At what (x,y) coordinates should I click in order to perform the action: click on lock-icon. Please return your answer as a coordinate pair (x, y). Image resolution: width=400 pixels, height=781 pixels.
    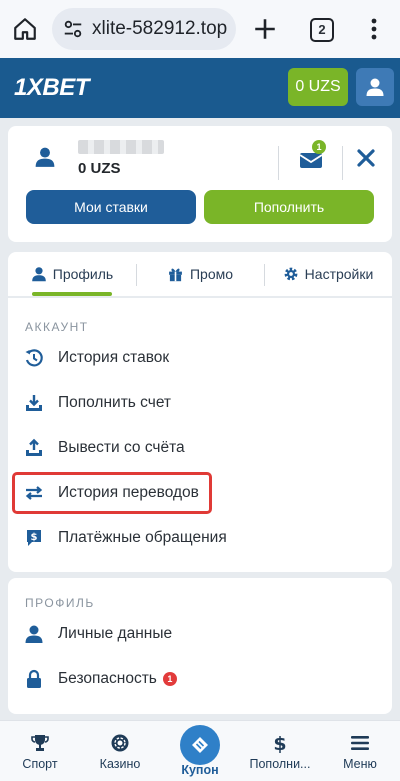
    Looking at the image, I should click on (34, 679).